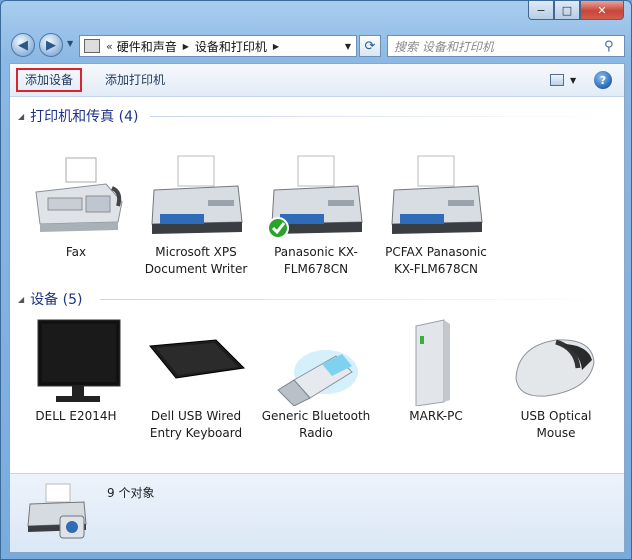 The width and height of the screenshot is (632, 560). I want to click on device-item-keyboard: Dell USB Wired Entry Keyboard, so click(196, 379).